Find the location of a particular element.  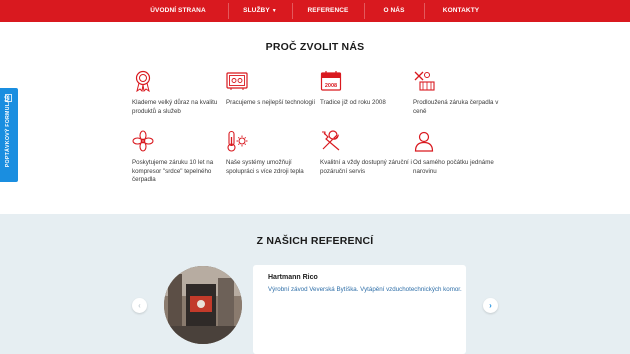

nav-label: REFERENCE is located at coordinates (328, 10).